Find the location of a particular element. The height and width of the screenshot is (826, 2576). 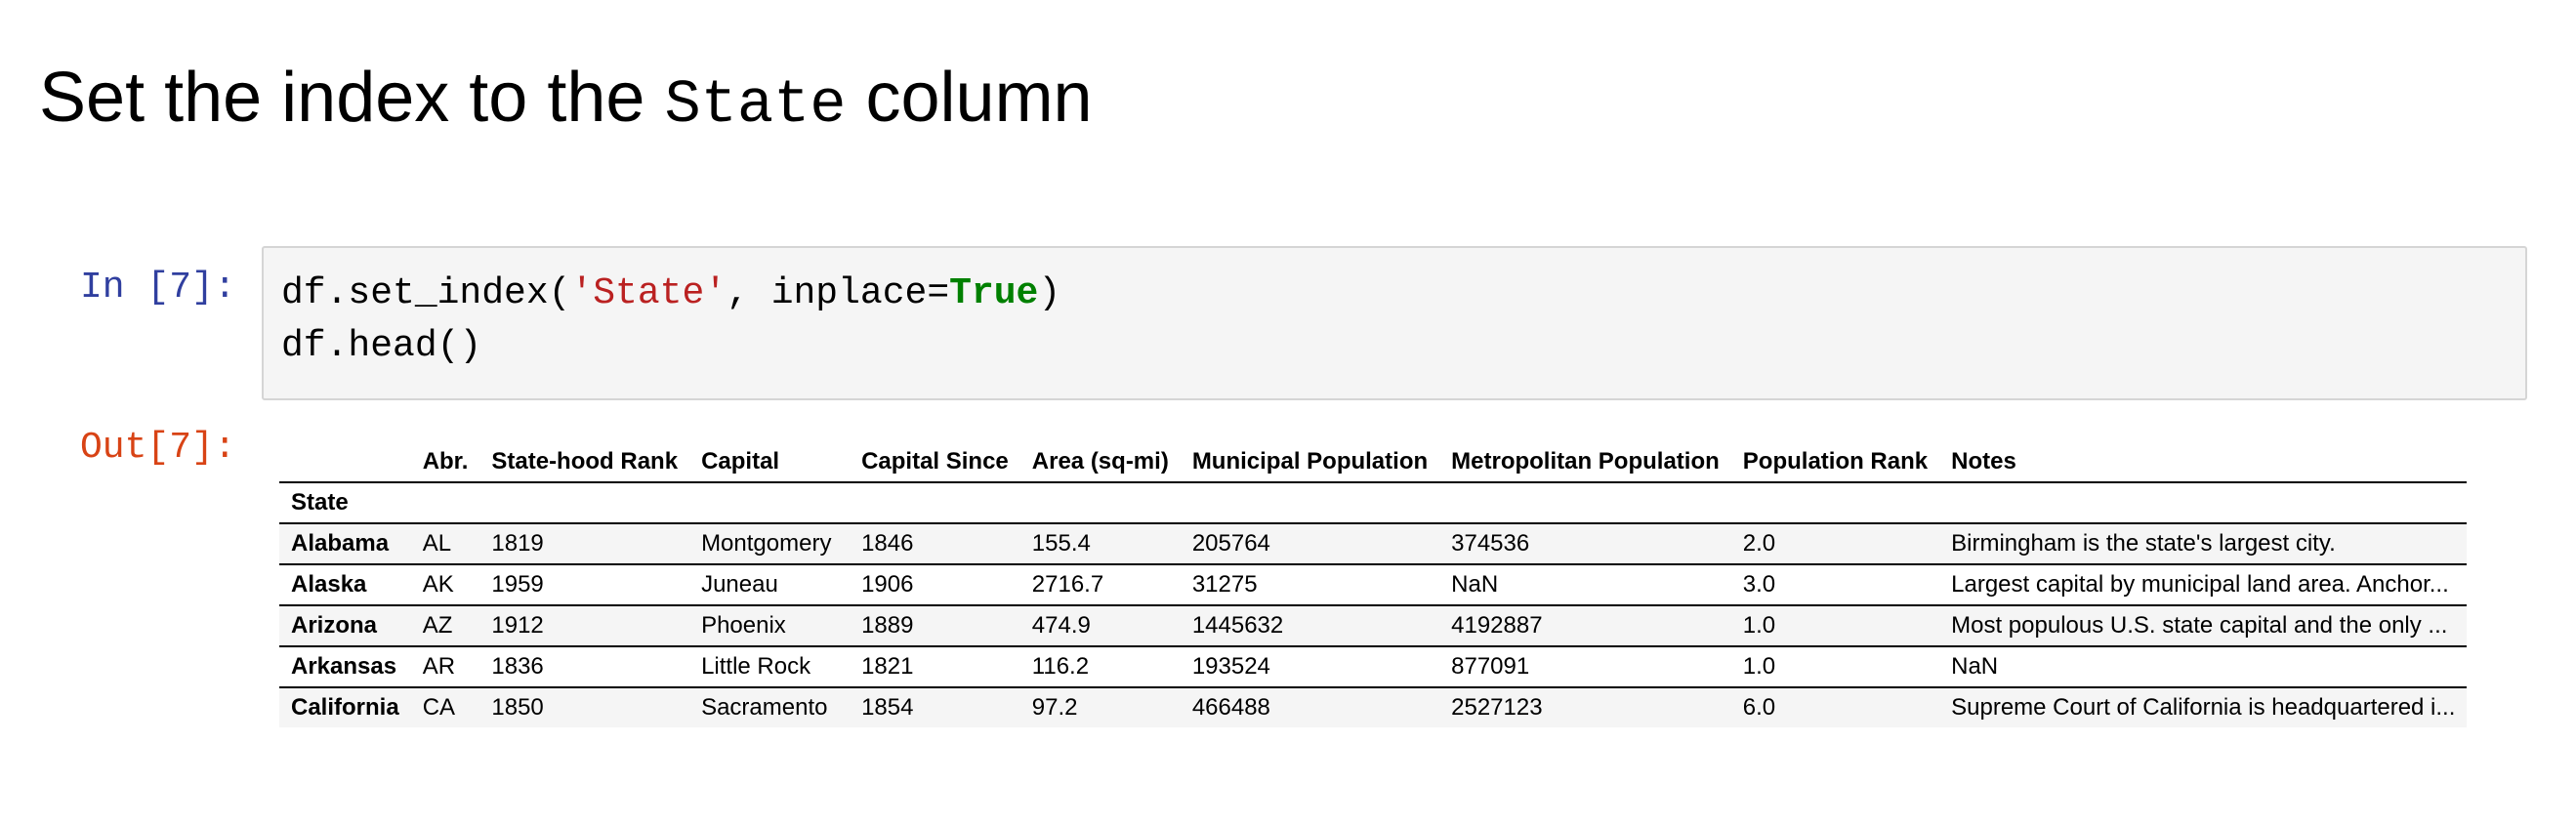

heading-text-before: Set the index to the is located at coordinates (342, 98).